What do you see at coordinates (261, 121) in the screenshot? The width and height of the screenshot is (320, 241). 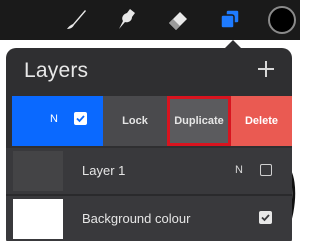 I see `delete-button: Delete` at bounding box center [261, 121].